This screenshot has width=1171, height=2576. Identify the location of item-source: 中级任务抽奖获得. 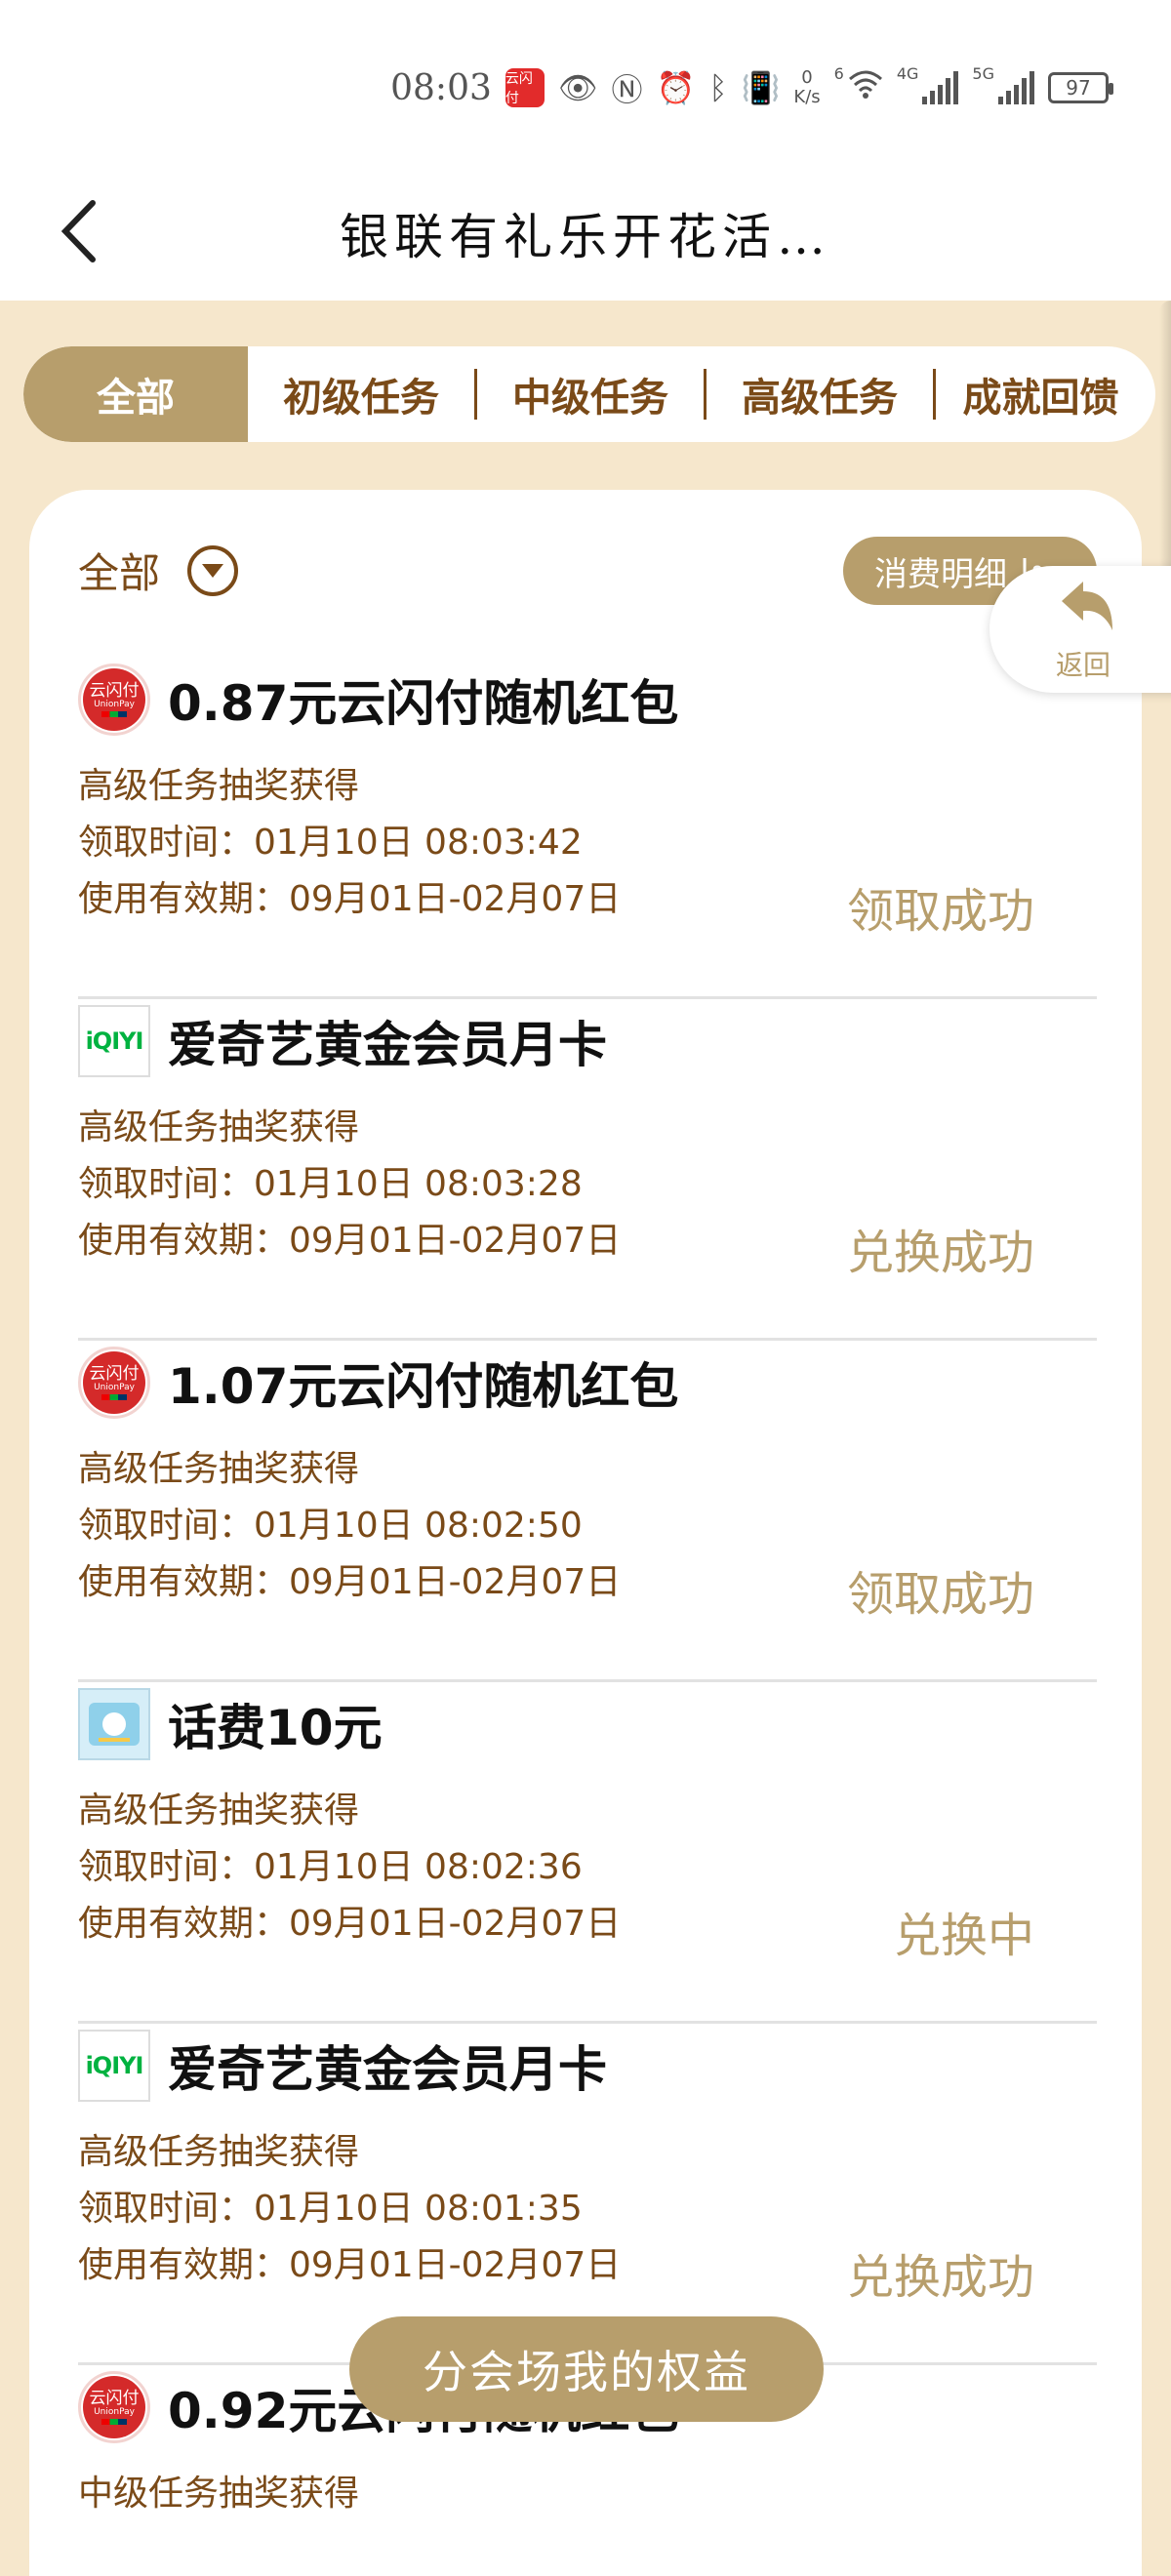
(219, 2494).